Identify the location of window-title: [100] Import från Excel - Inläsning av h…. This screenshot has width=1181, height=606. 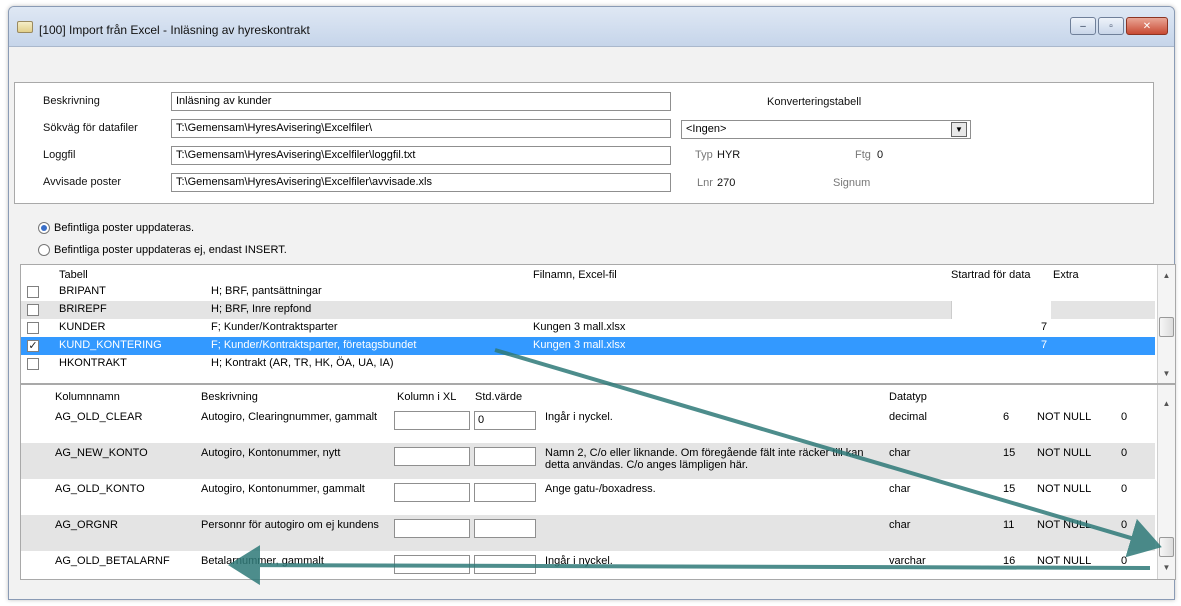
(174, 30).